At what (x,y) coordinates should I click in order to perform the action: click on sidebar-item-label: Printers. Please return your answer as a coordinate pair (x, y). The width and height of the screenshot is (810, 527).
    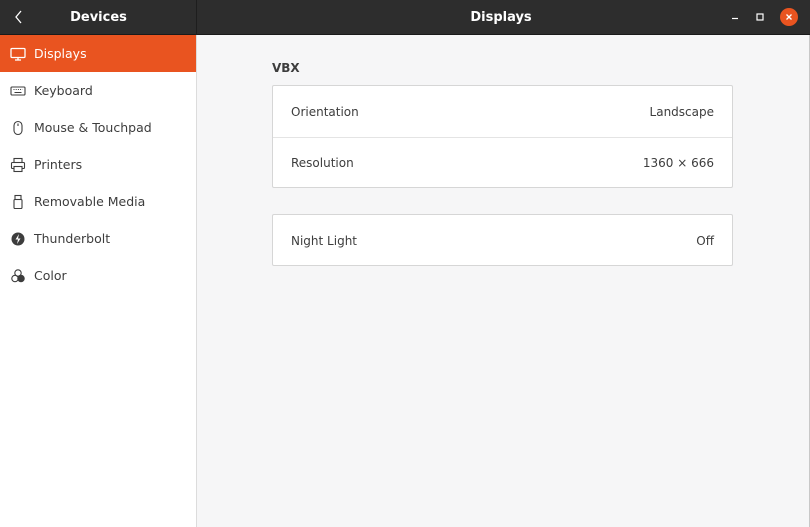
    Looking at the image, I should click on (58, 164).